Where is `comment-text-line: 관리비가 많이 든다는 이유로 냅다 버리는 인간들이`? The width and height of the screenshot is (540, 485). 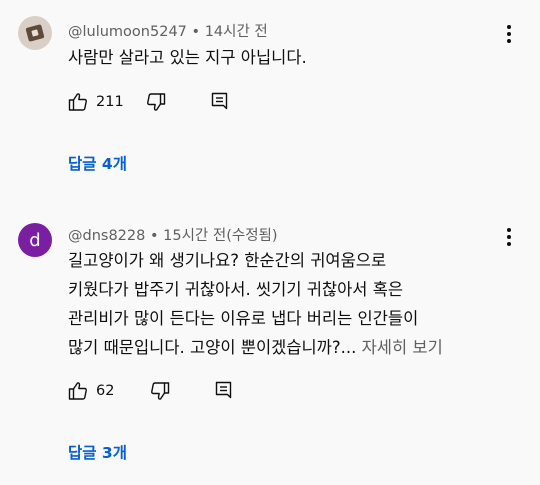
comment-text-line: 관리비가 많이 든다는 이유로 냅다 버리는 인간들이 is located at coordinates (243, 318).